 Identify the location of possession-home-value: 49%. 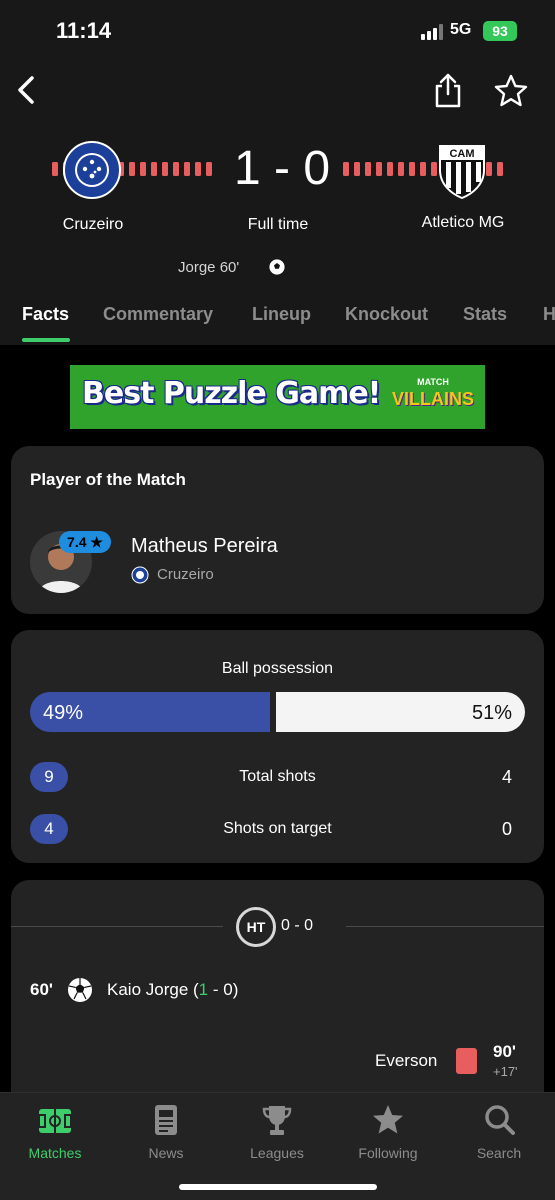
(63, 713).